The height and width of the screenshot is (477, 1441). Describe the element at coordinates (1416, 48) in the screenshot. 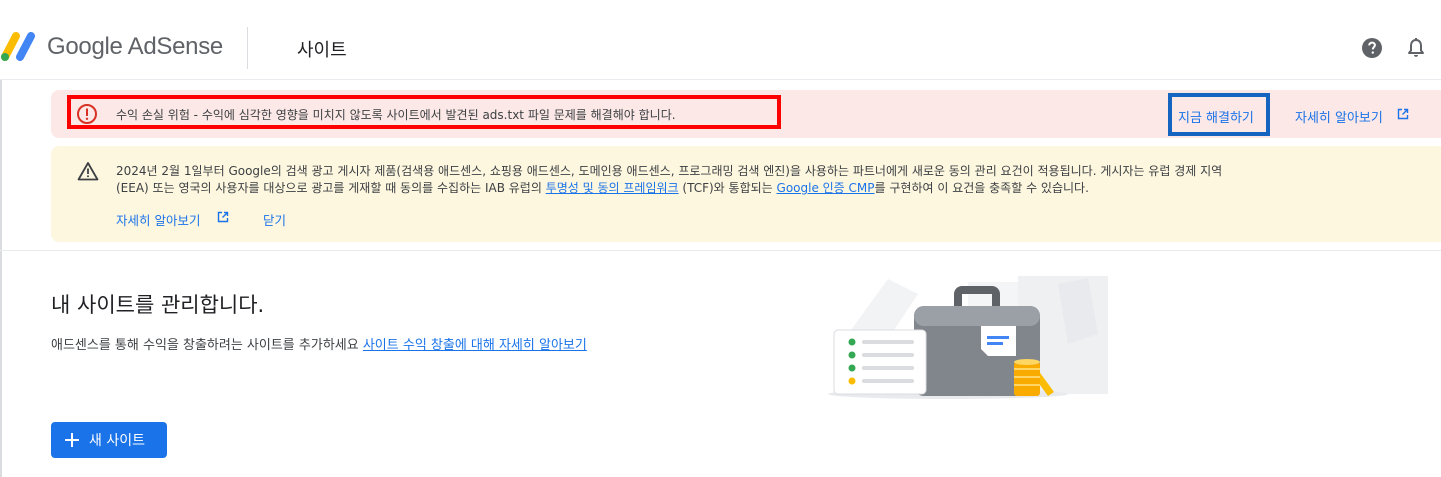

I see `bell-icon` at that location.